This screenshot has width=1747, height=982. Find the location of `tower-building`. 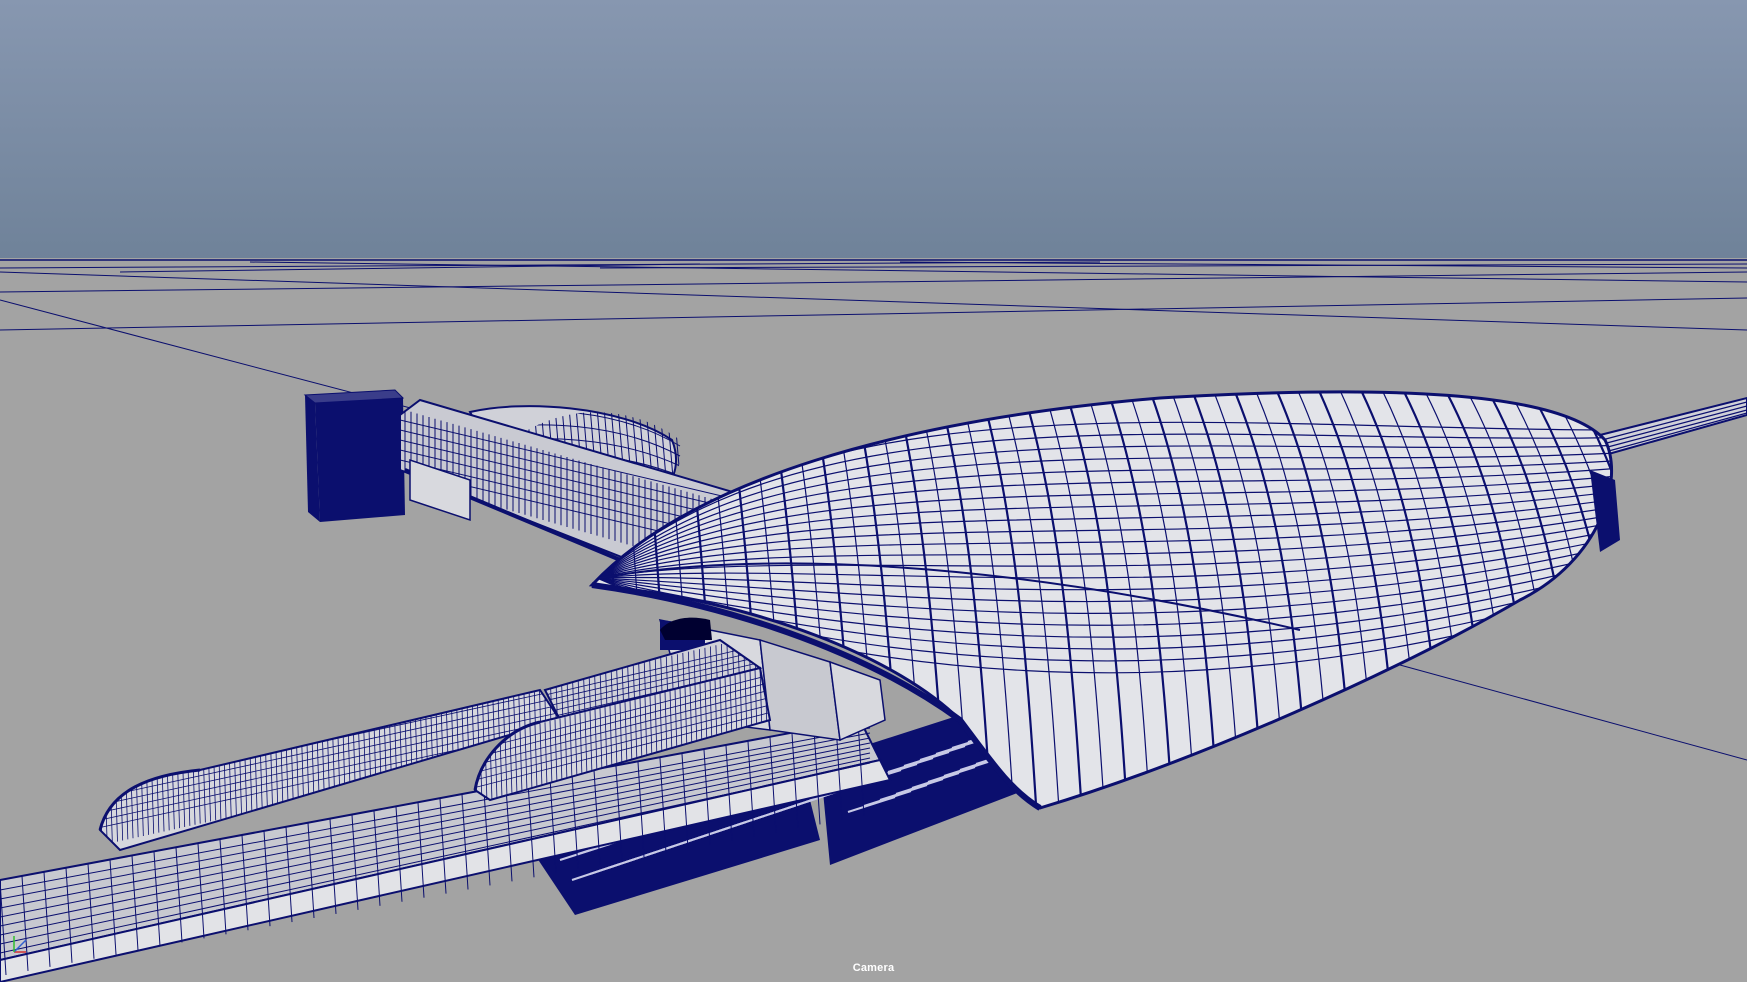

tower-building is located at coordinates (354, 455).